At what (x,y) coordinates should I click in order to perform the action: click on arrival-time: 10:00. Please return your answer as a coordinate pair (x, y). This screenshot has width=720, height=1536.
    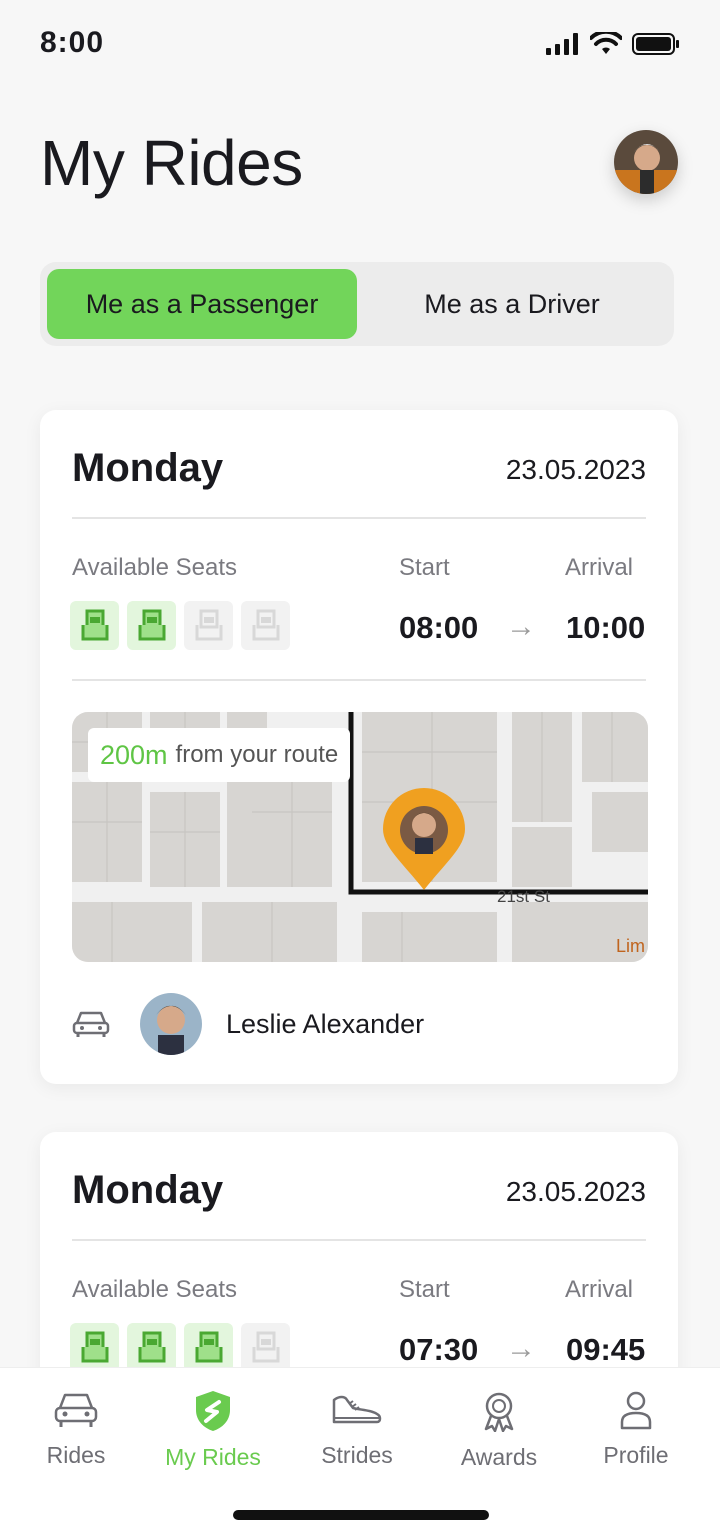
    Looking at the image, I should click on (606, 627).